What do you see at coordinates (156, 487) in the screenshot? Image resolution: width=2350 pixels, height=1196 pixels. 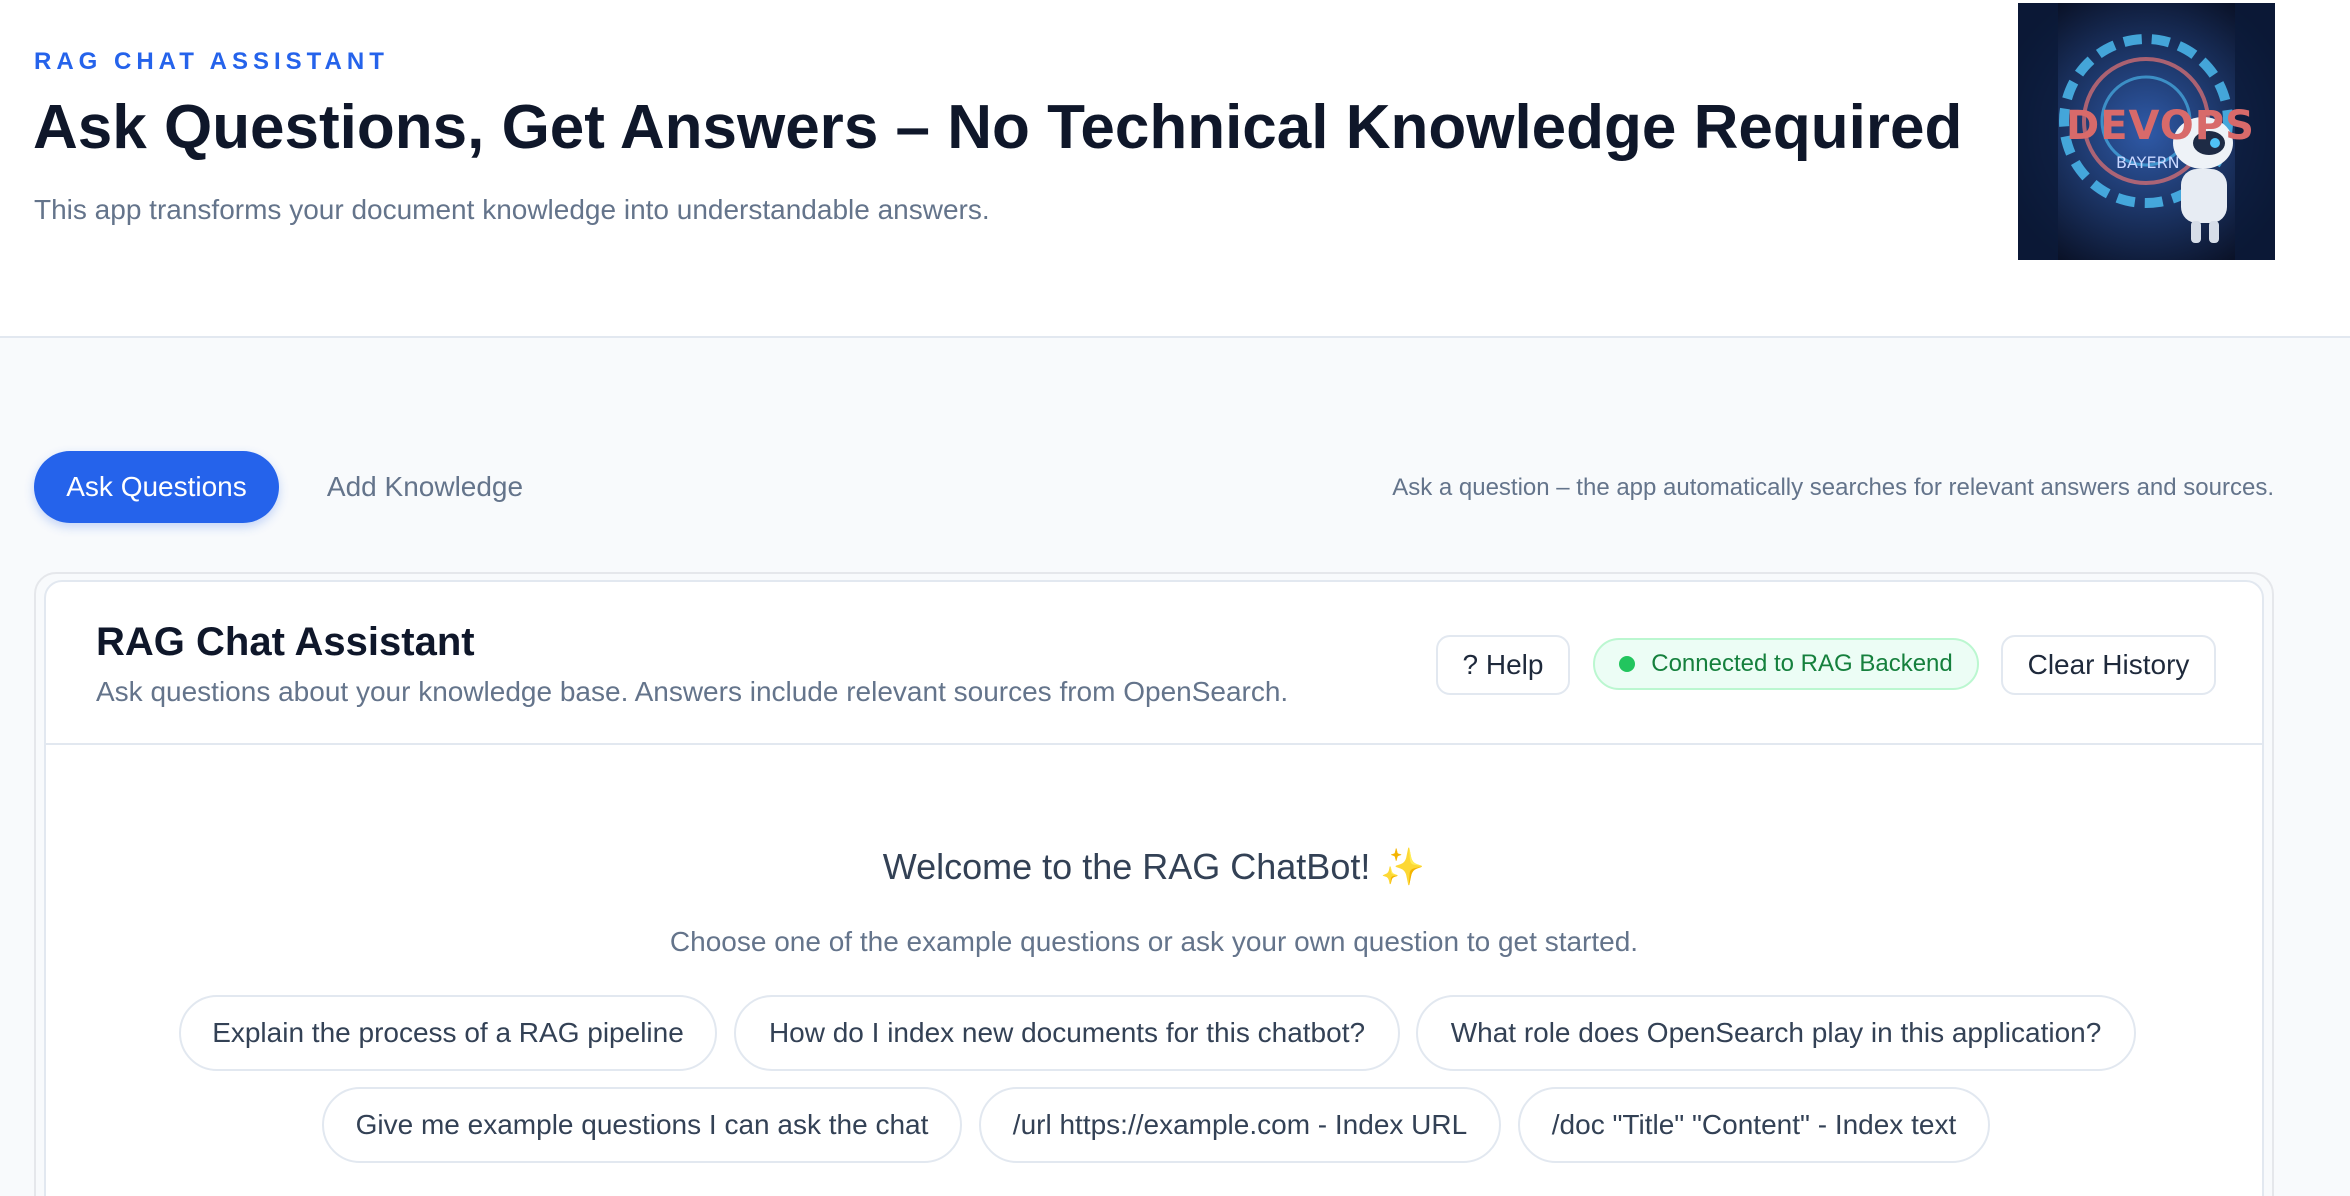 I see `tab-ask-questions: Ask Questions` at bounding box center [156, 487].